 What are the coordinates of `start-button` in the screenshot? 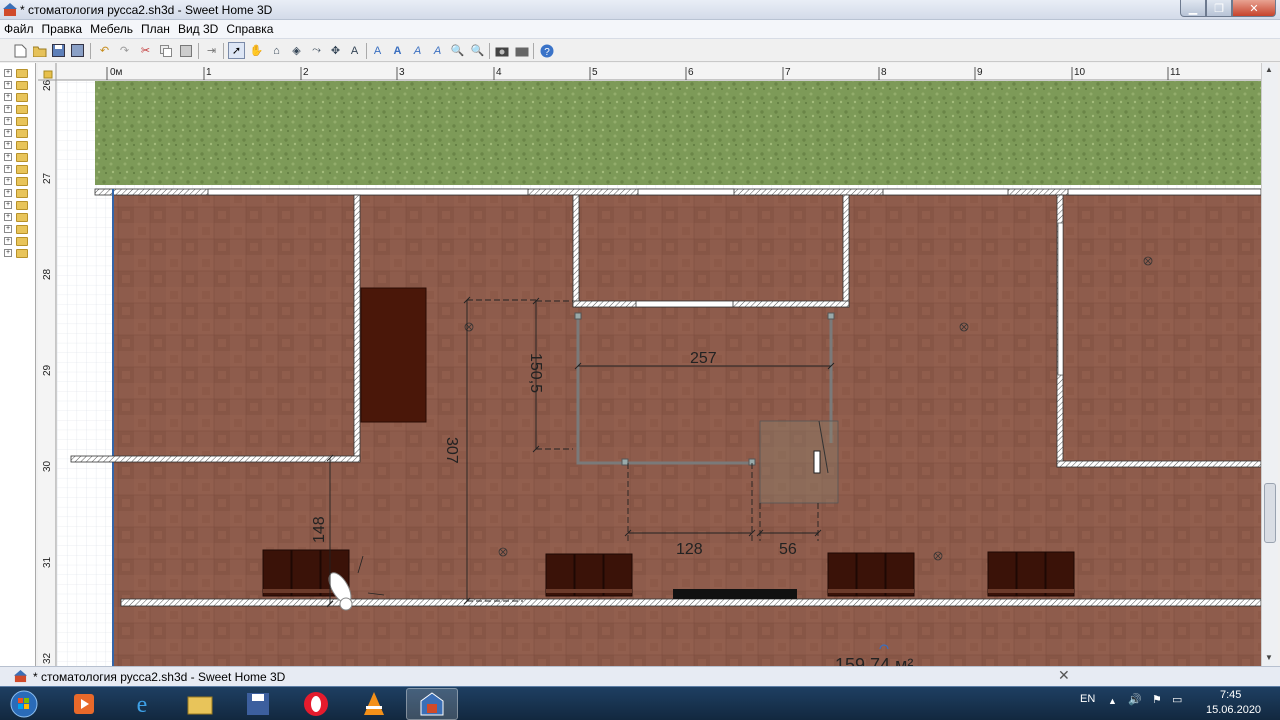 It's located at (24, 704).